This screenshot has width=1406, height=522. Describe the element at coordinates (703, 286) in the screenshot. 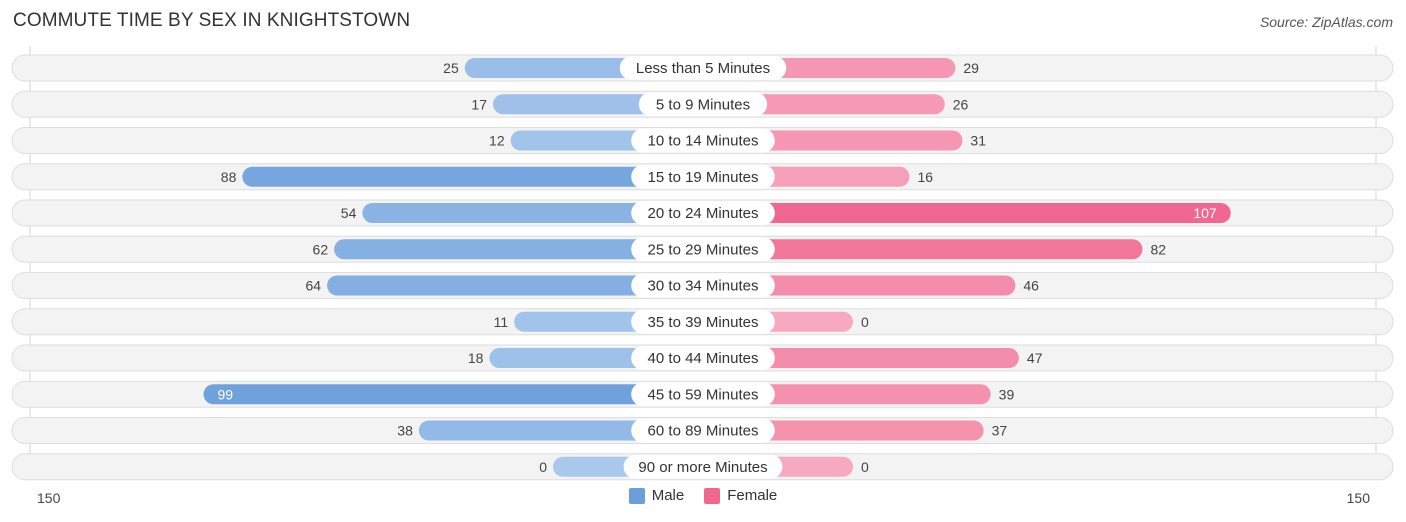

I see `category-label: 30 to 34 Minutes` at that location.